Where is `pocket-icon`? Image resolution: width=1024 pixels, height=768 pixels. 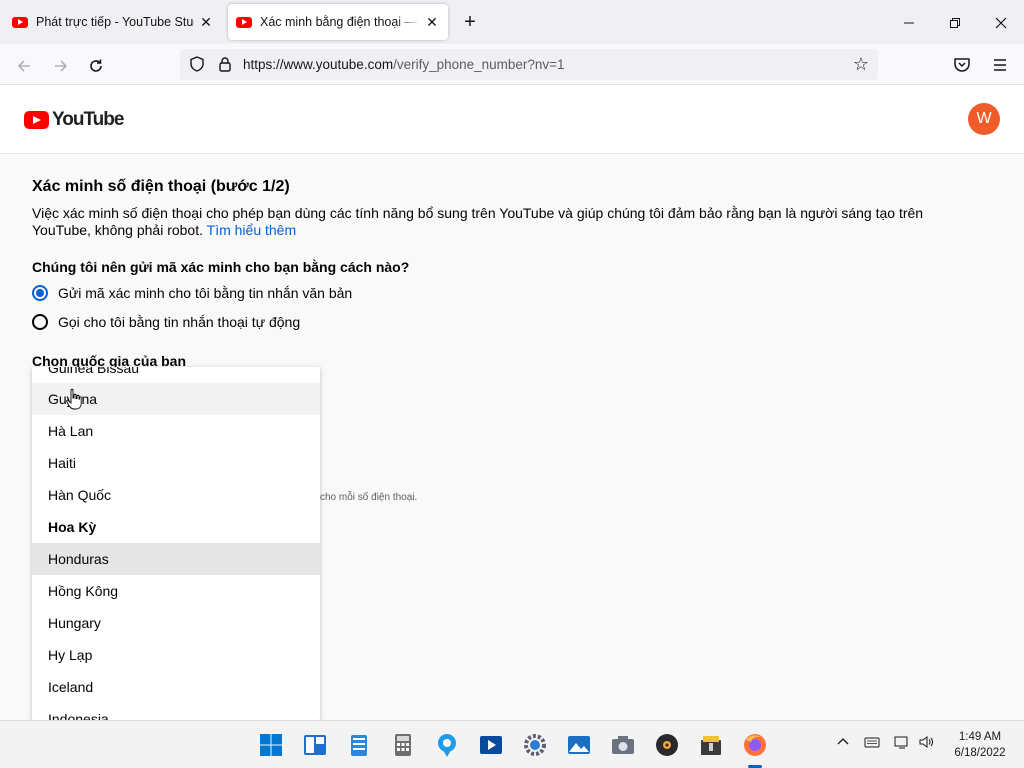
pocket-icon is located at coordinates (962, 65).